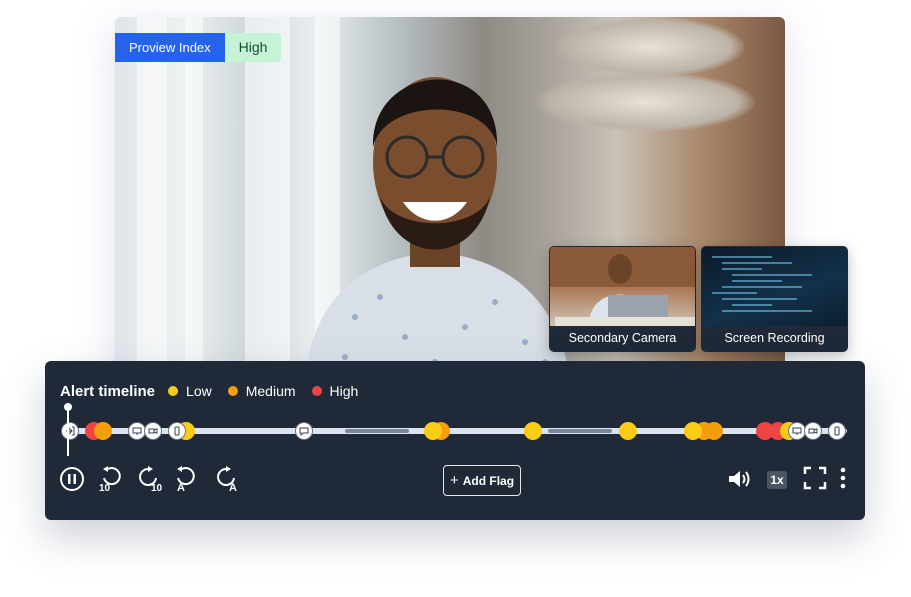 This screenshot has width=911, height=597. What do you see at coordinates (774, 338) in the screenshot?
I see `screen-recording-caption: Screen Recording` at bounding box center [774, 338].